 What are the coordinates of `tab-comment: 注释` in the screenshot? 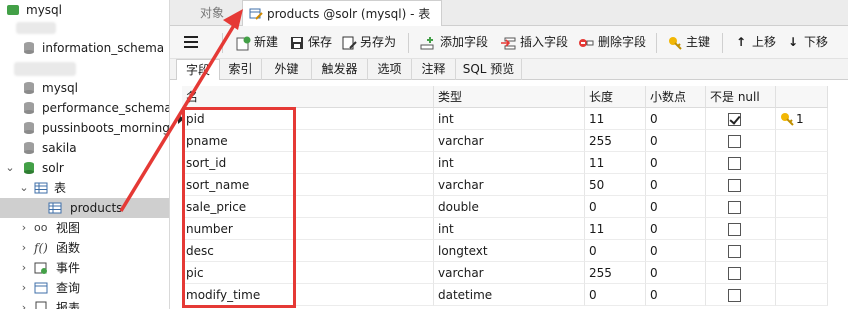 It's located at (434, 69).